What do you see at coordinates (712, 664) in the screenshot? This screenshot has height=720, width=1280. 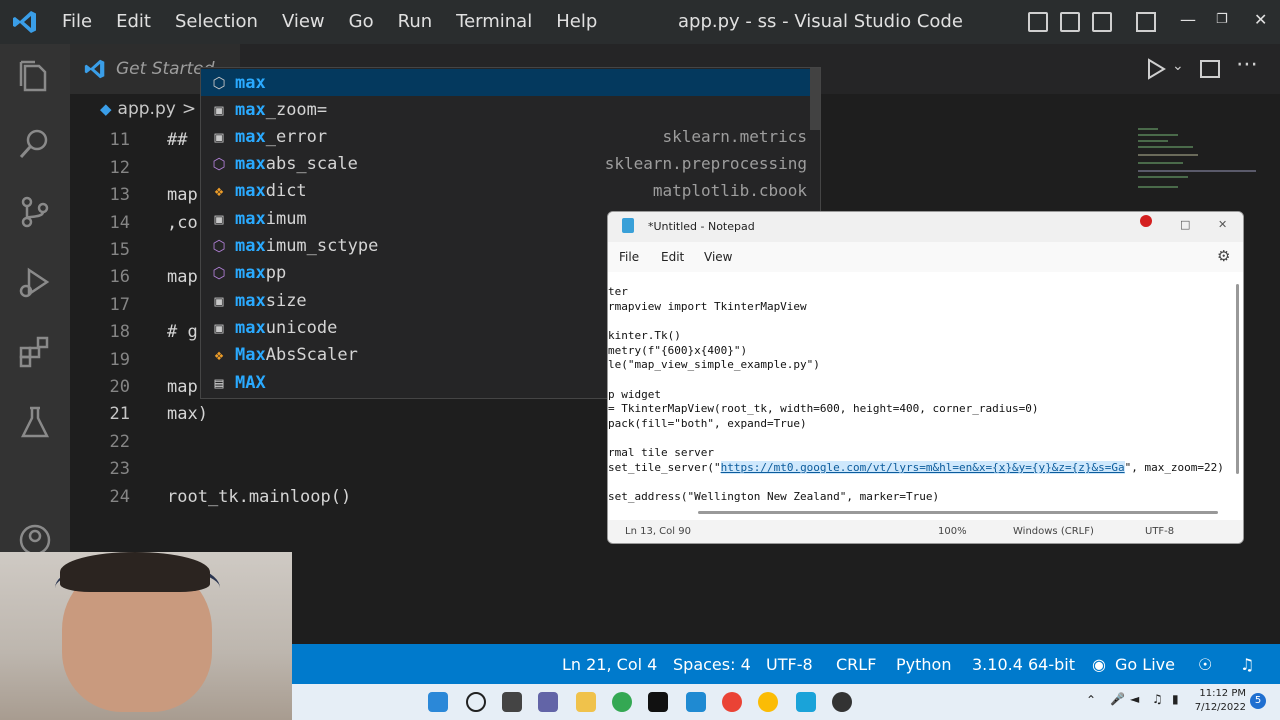 I see `status-indentation: Spaces: 4` at bounding box center [712, 664].